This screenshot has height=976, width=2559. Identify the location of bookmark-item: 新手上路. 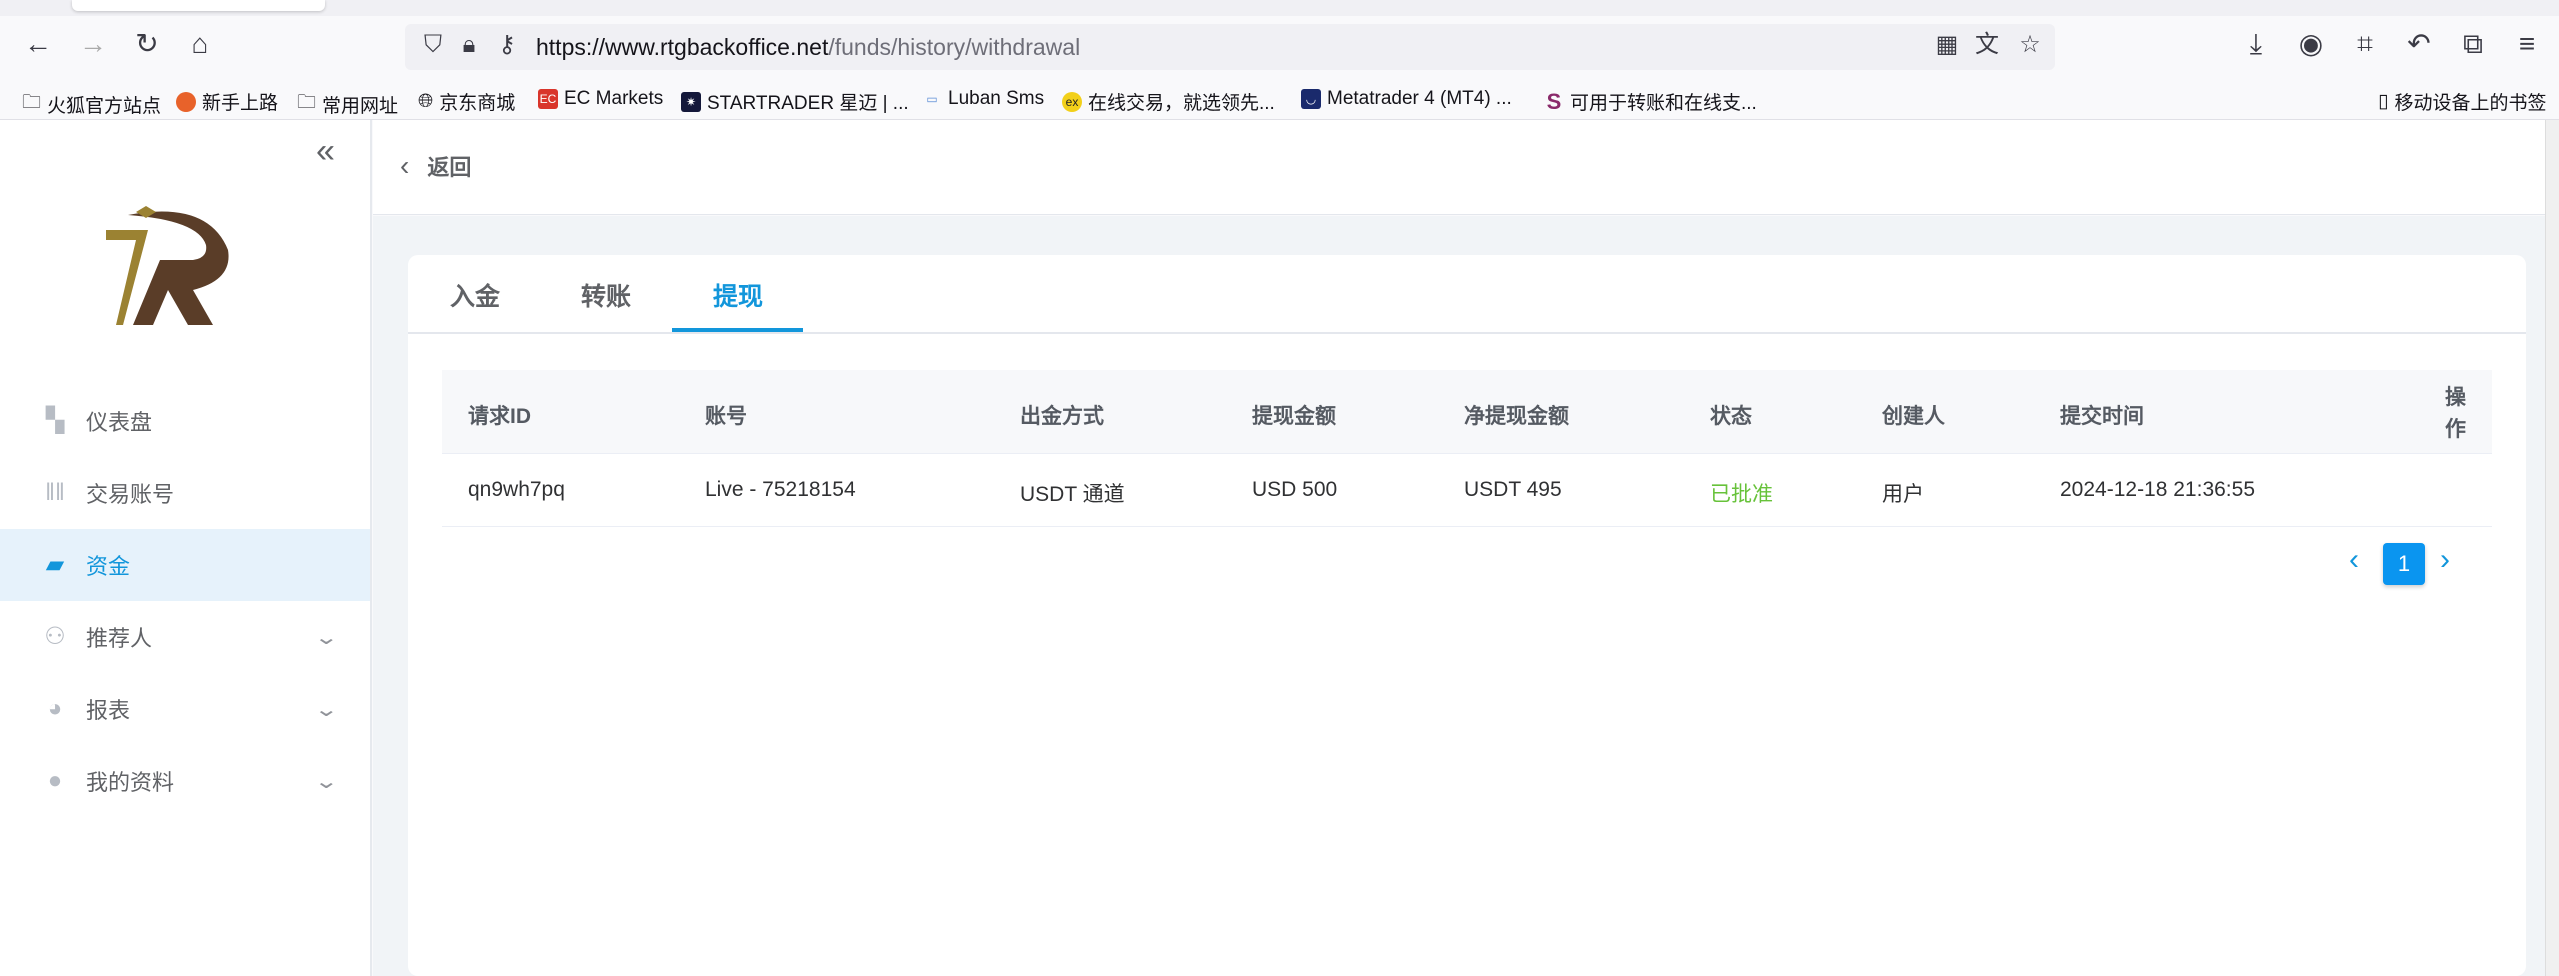
(227, 101).